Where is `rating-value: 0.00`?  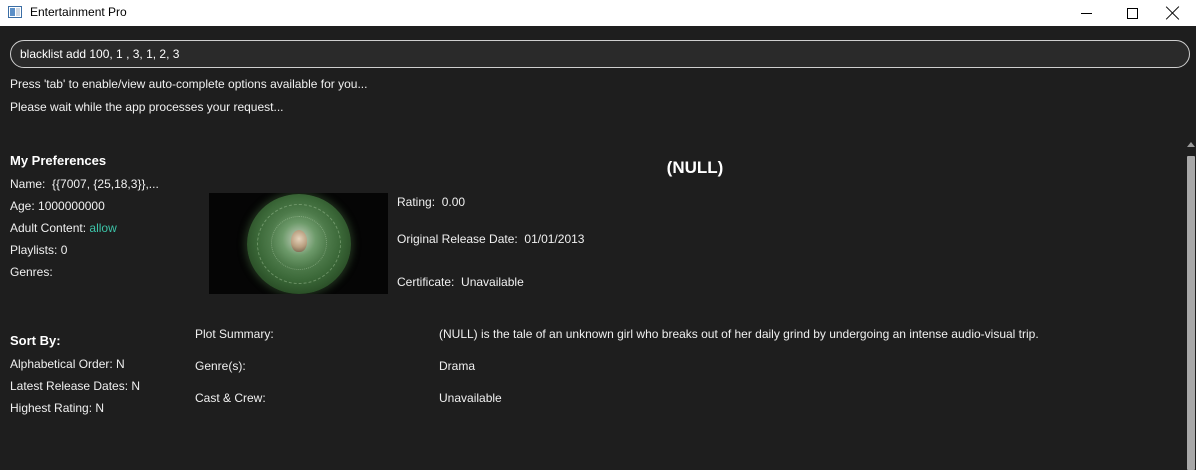
rating-value: 0.00 is located at coordinates (453, 202).